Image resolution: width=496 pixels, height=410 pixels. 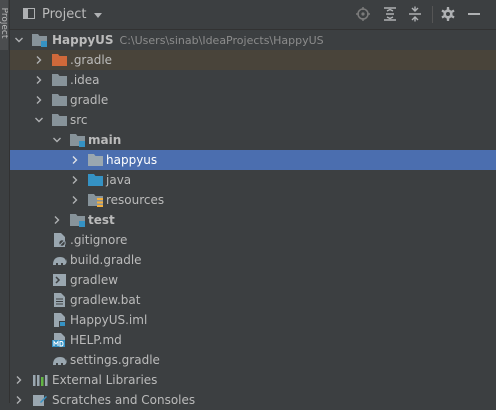 I want to click on hide-icon, so click(x=474, y=14).